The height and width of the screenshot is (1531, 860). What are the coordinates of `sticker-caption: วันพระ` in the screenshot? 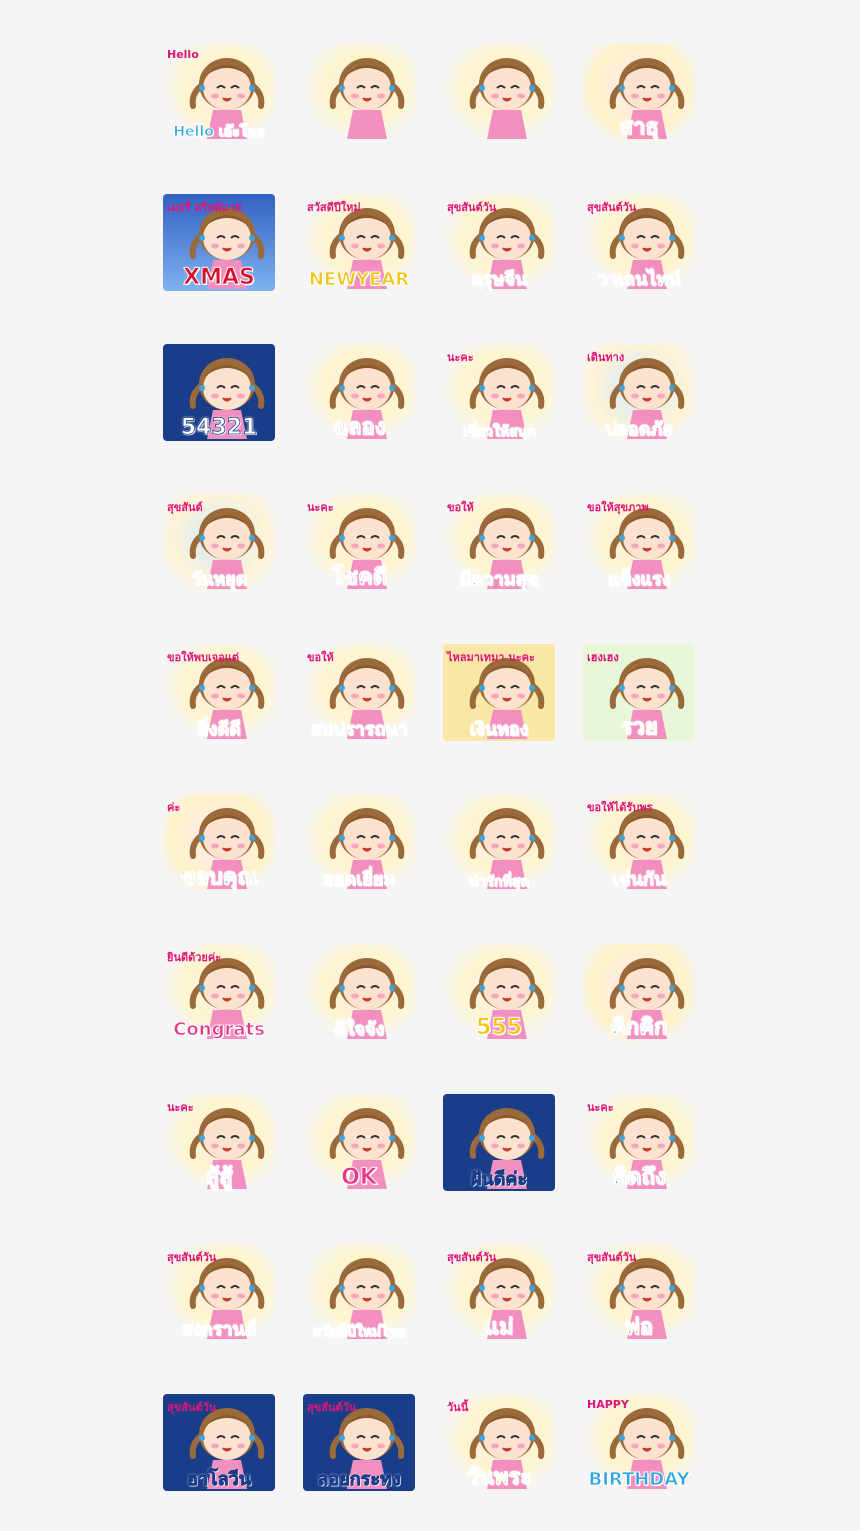 It's located at (499, 1477).